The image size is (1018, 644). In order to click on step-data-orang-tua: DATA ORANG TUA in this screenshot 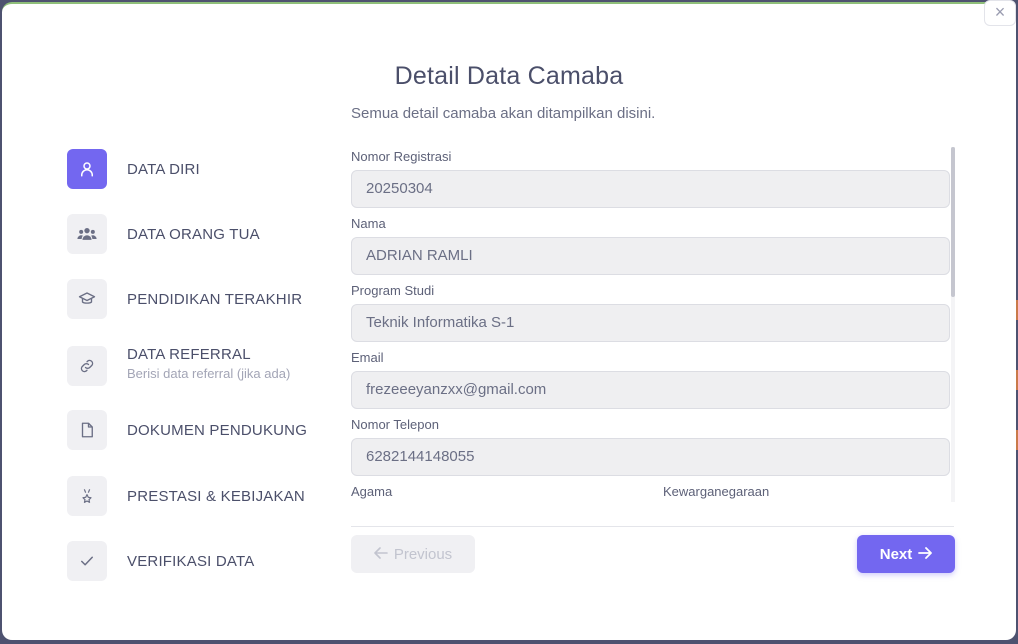, I will do `click(163, 234)`.